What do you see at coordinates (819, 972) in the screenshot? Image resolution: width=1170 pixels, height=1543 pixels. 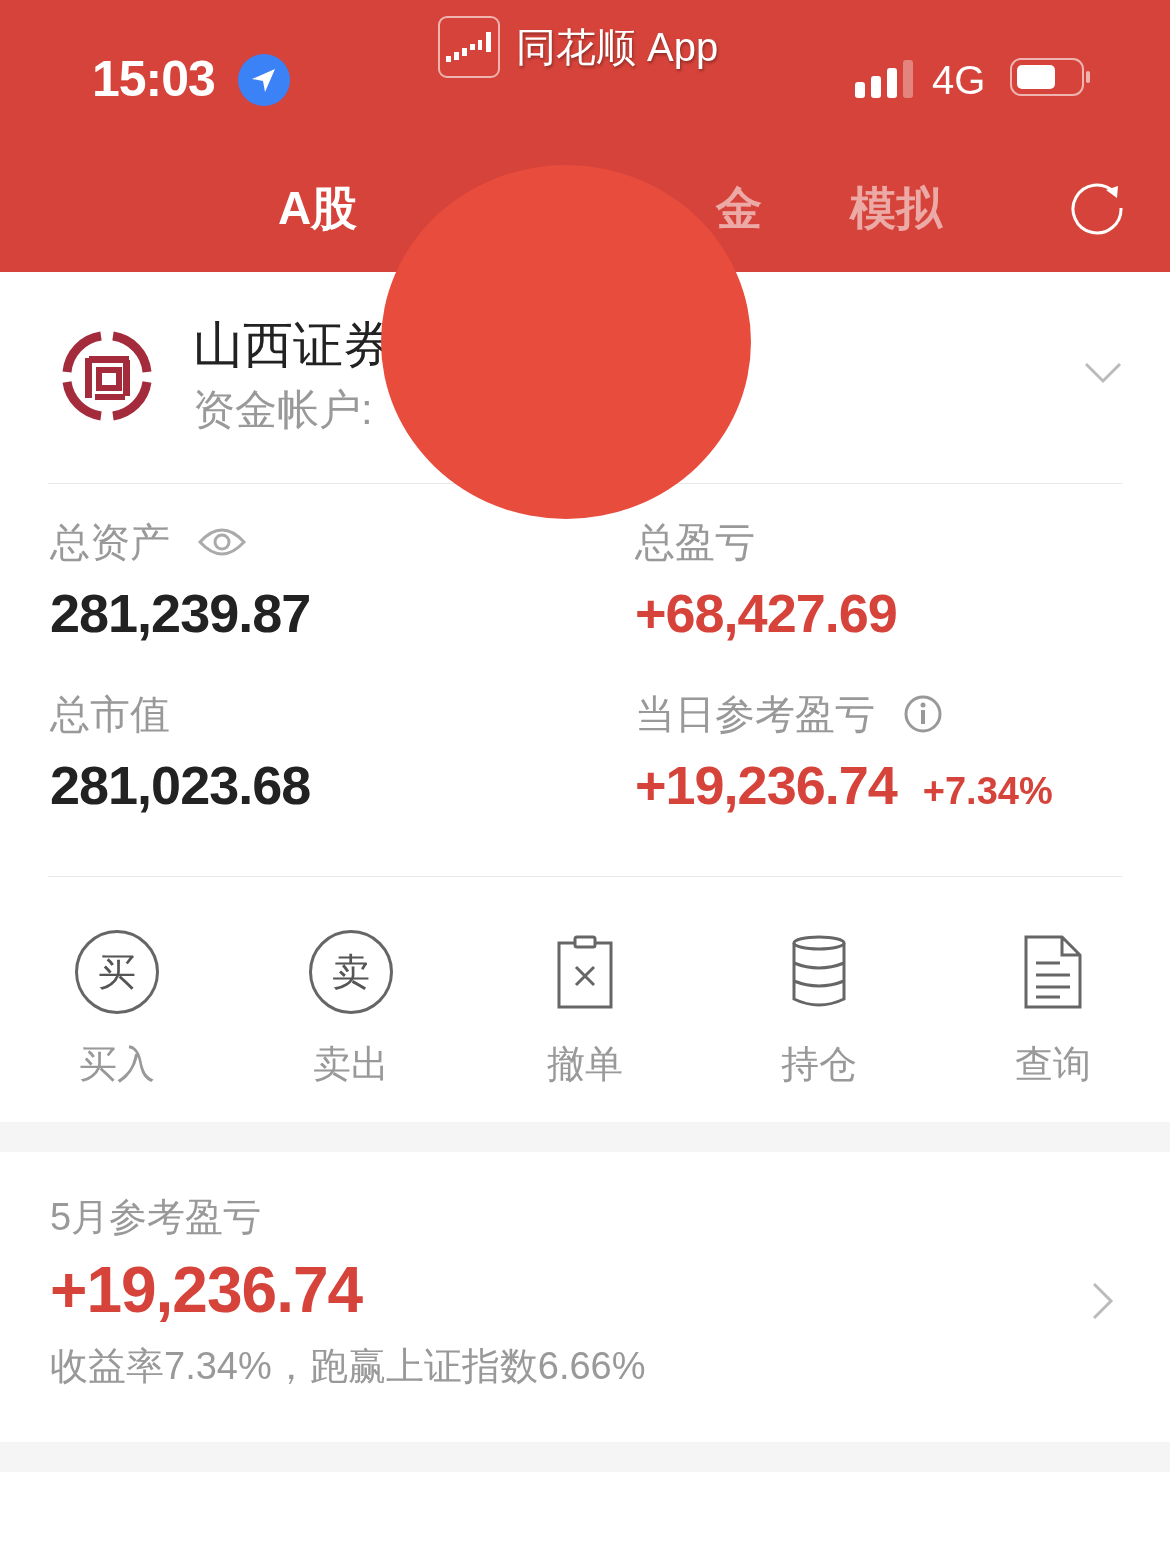 I see `database-icon` at bounding box center [819, 972].